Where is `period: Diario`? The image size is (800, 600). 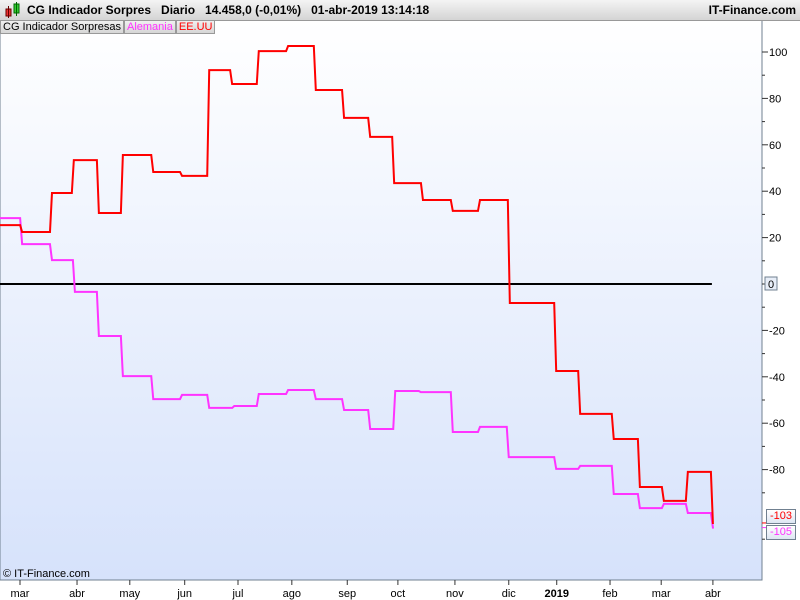 period: Diario is located at coordinates (178, 10).